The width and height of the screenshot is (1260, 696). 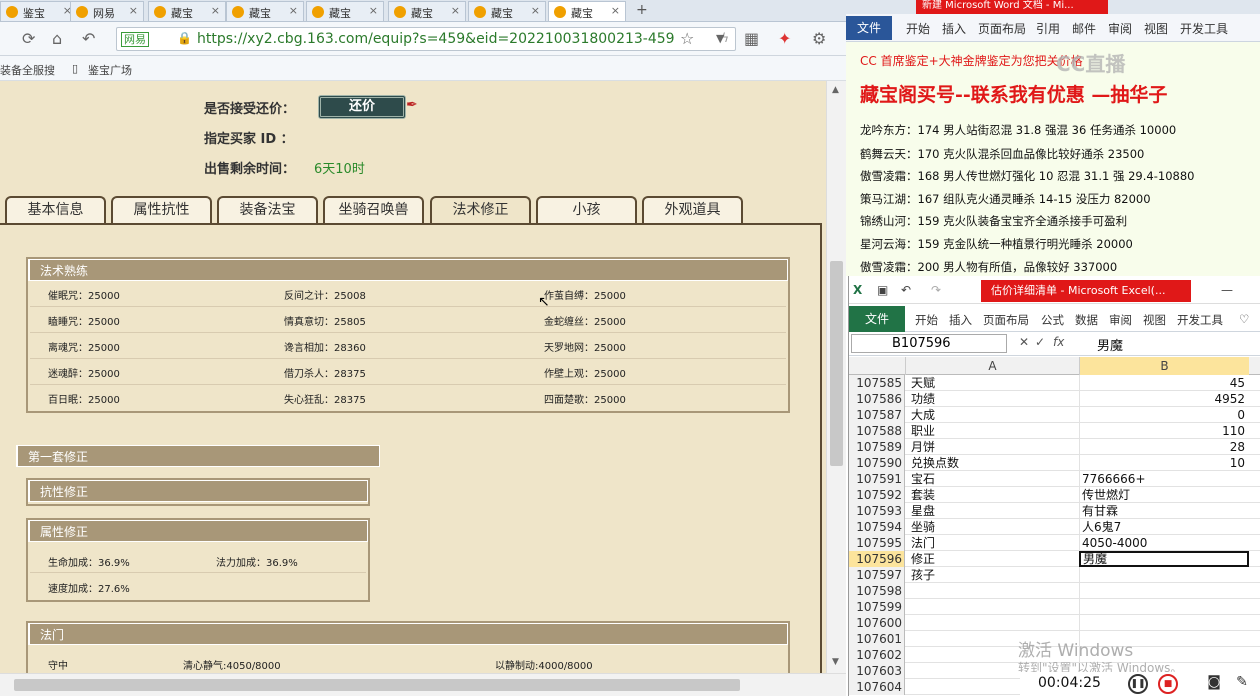 I want to click on cancel-icon: ✕, so click(x=1024, y=342).